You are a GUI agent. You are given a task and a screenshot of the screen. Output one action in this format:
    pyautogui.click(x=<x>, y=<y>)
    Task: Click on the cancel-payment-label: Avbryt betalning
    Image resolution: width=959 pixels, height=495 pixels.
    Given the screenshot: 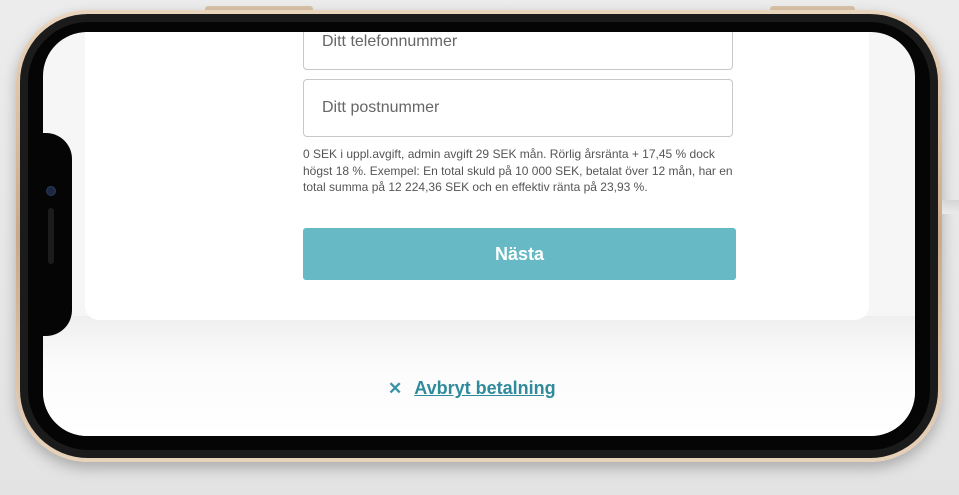 What is the action you would take?
    pyautogui.click(x=485, y=388)
    